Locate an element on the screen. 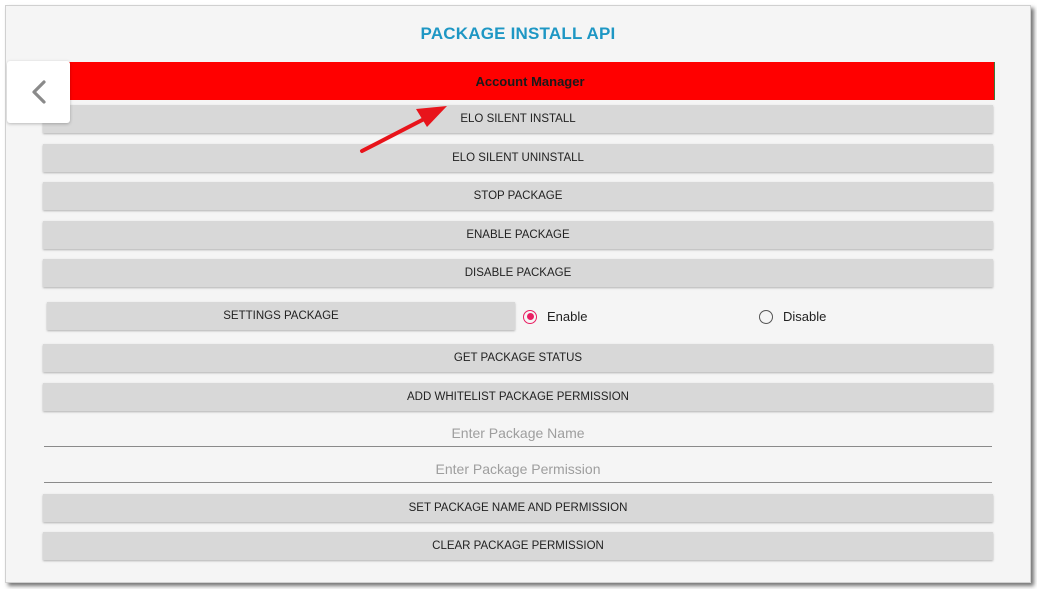  radio-enable-label: Enable is located at coordinates (567, 316).